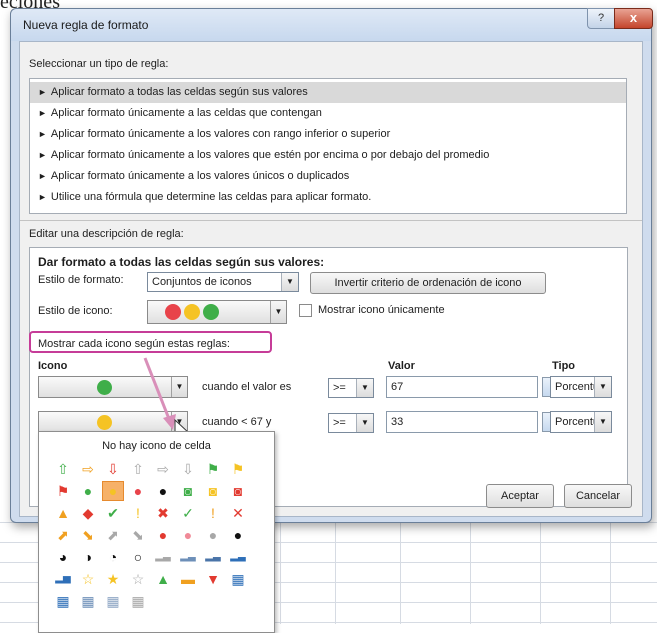 This screenshot has height=633, width=657. What do you see at coordinates (63, 469) in the screenshot?
I see `arrow-up-icon: ⇧` at bounding box center [63, 469].